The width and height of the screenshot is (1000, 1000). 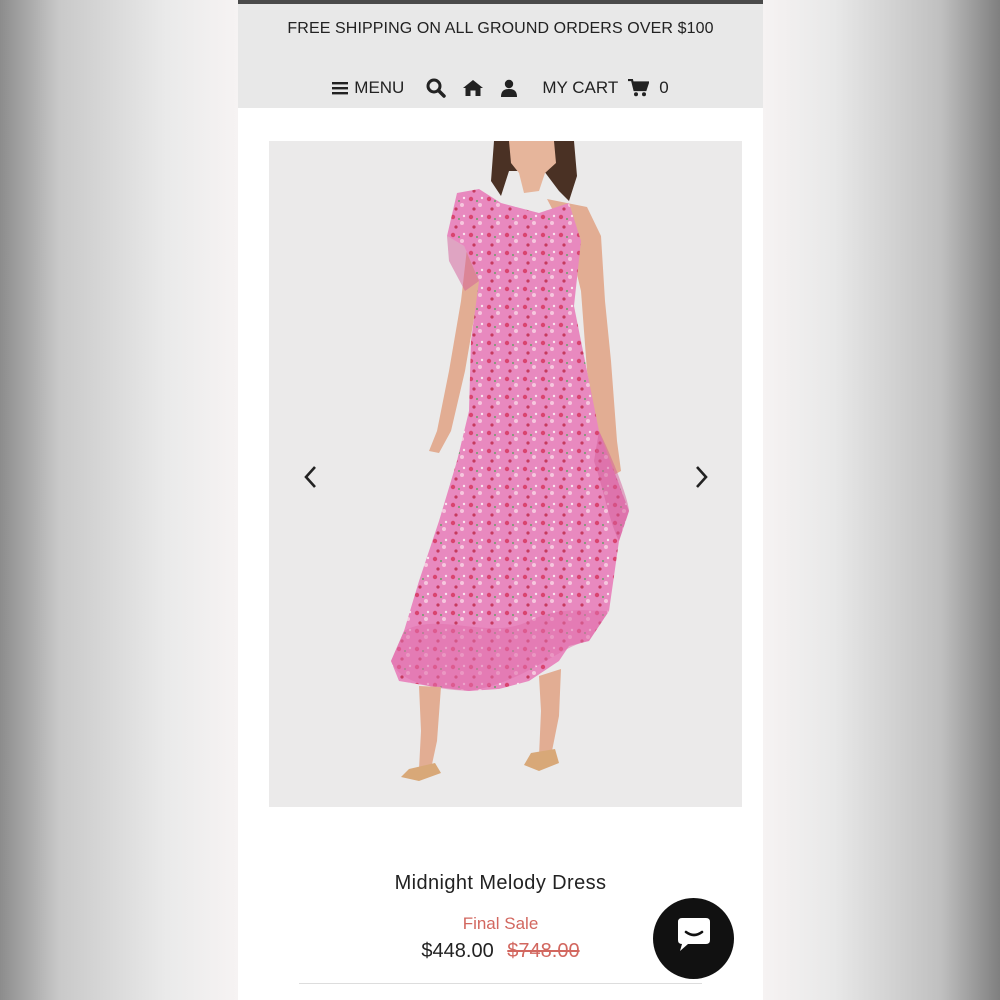 I want to click on account-button, so click(x=509, y=88).